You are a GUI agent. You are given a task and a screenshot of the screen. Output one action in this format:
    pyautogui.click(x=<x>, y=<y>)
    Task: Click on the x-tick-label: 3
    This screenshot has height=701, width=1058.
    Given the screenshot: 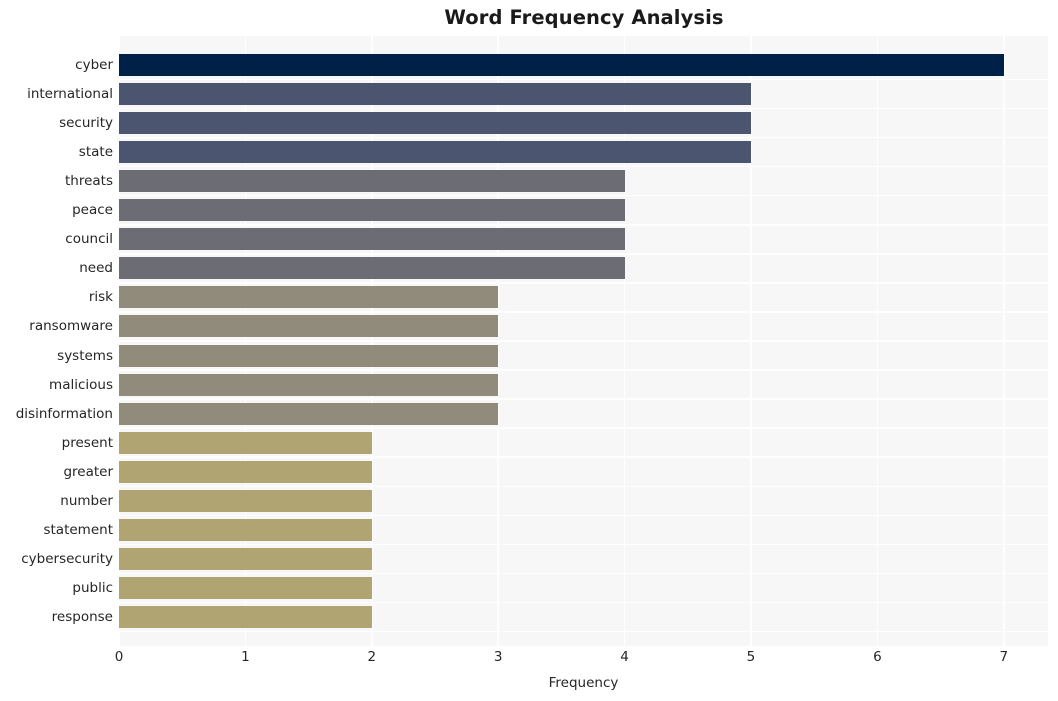 What is the action you would take?
    pyautogui.click(x=498, y=657)
    